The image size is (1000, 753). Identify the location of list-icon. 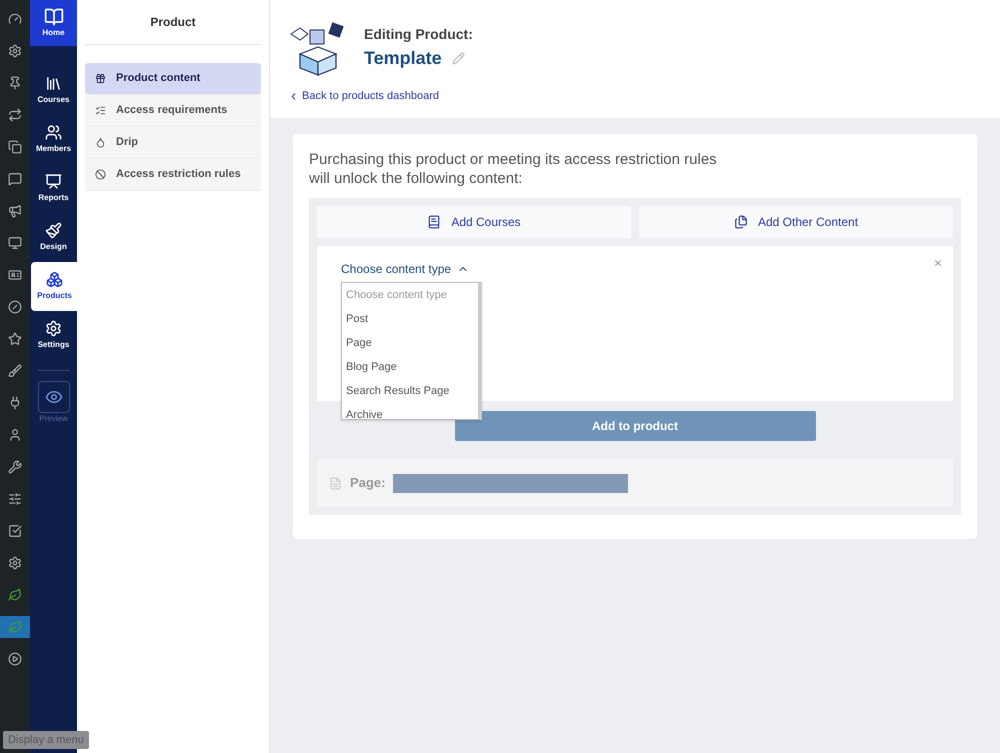
(100, 110).